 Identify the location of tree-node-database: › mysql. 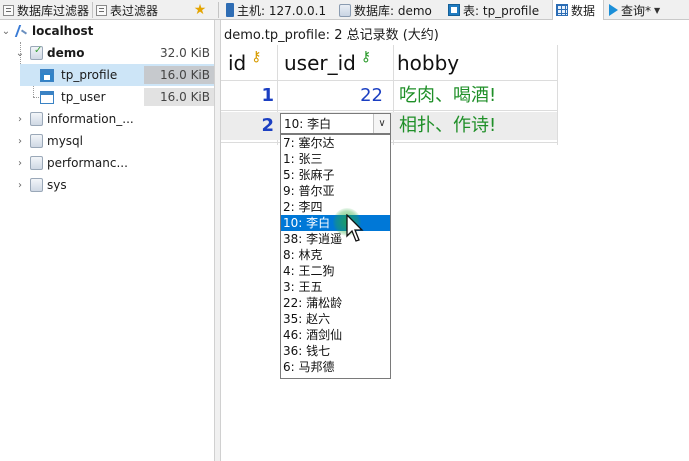
(107, 141).